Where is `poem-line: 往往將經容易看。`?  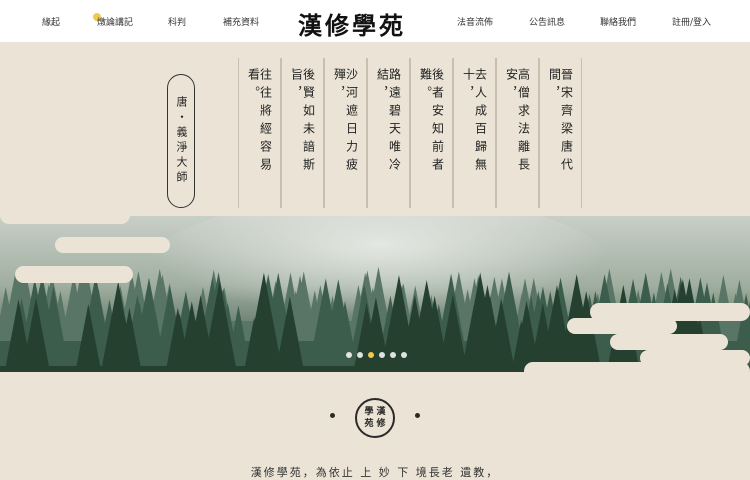
poem-line: 往往將經容易看。 is located at coordinates (259, 133).